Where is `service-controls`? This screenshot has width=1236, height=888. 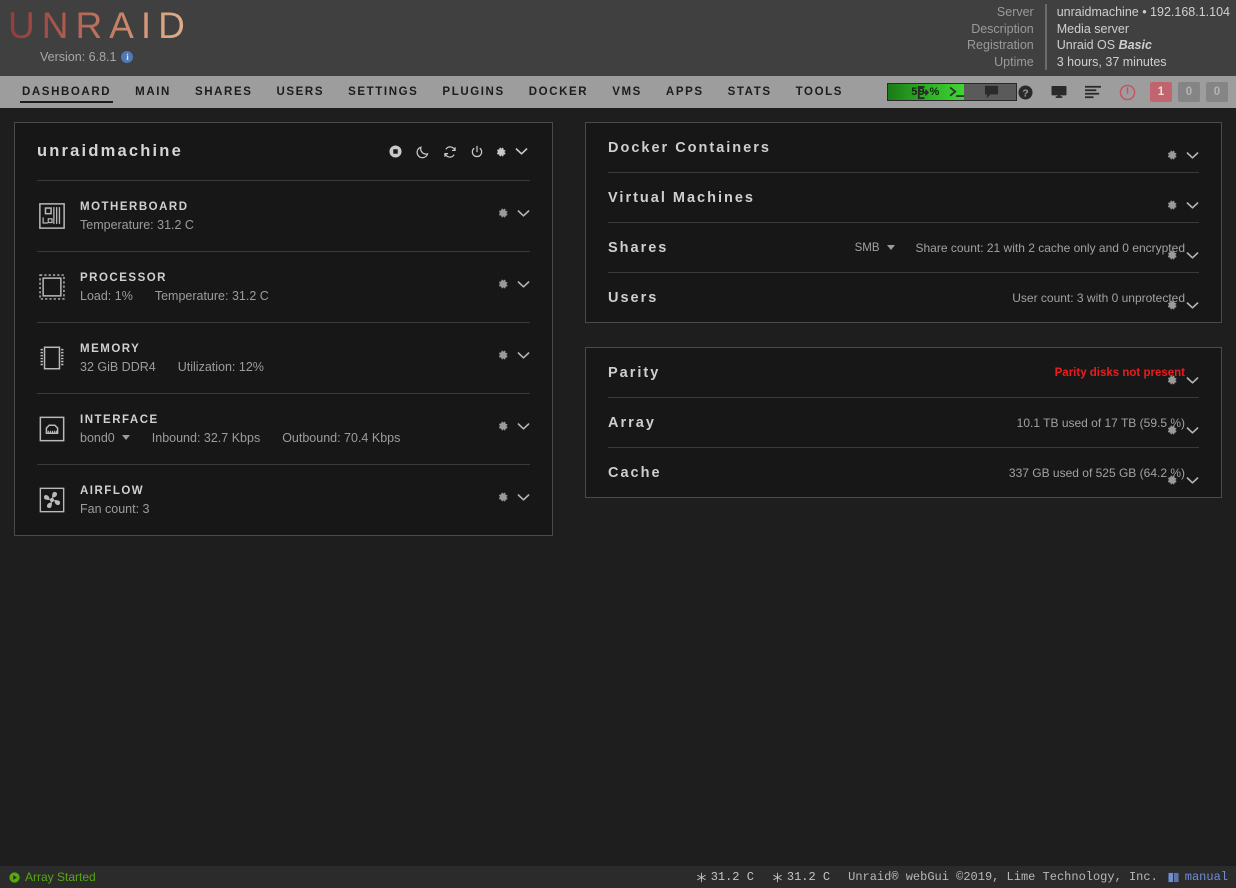 service-controls is located at coordinates (1181, 205).